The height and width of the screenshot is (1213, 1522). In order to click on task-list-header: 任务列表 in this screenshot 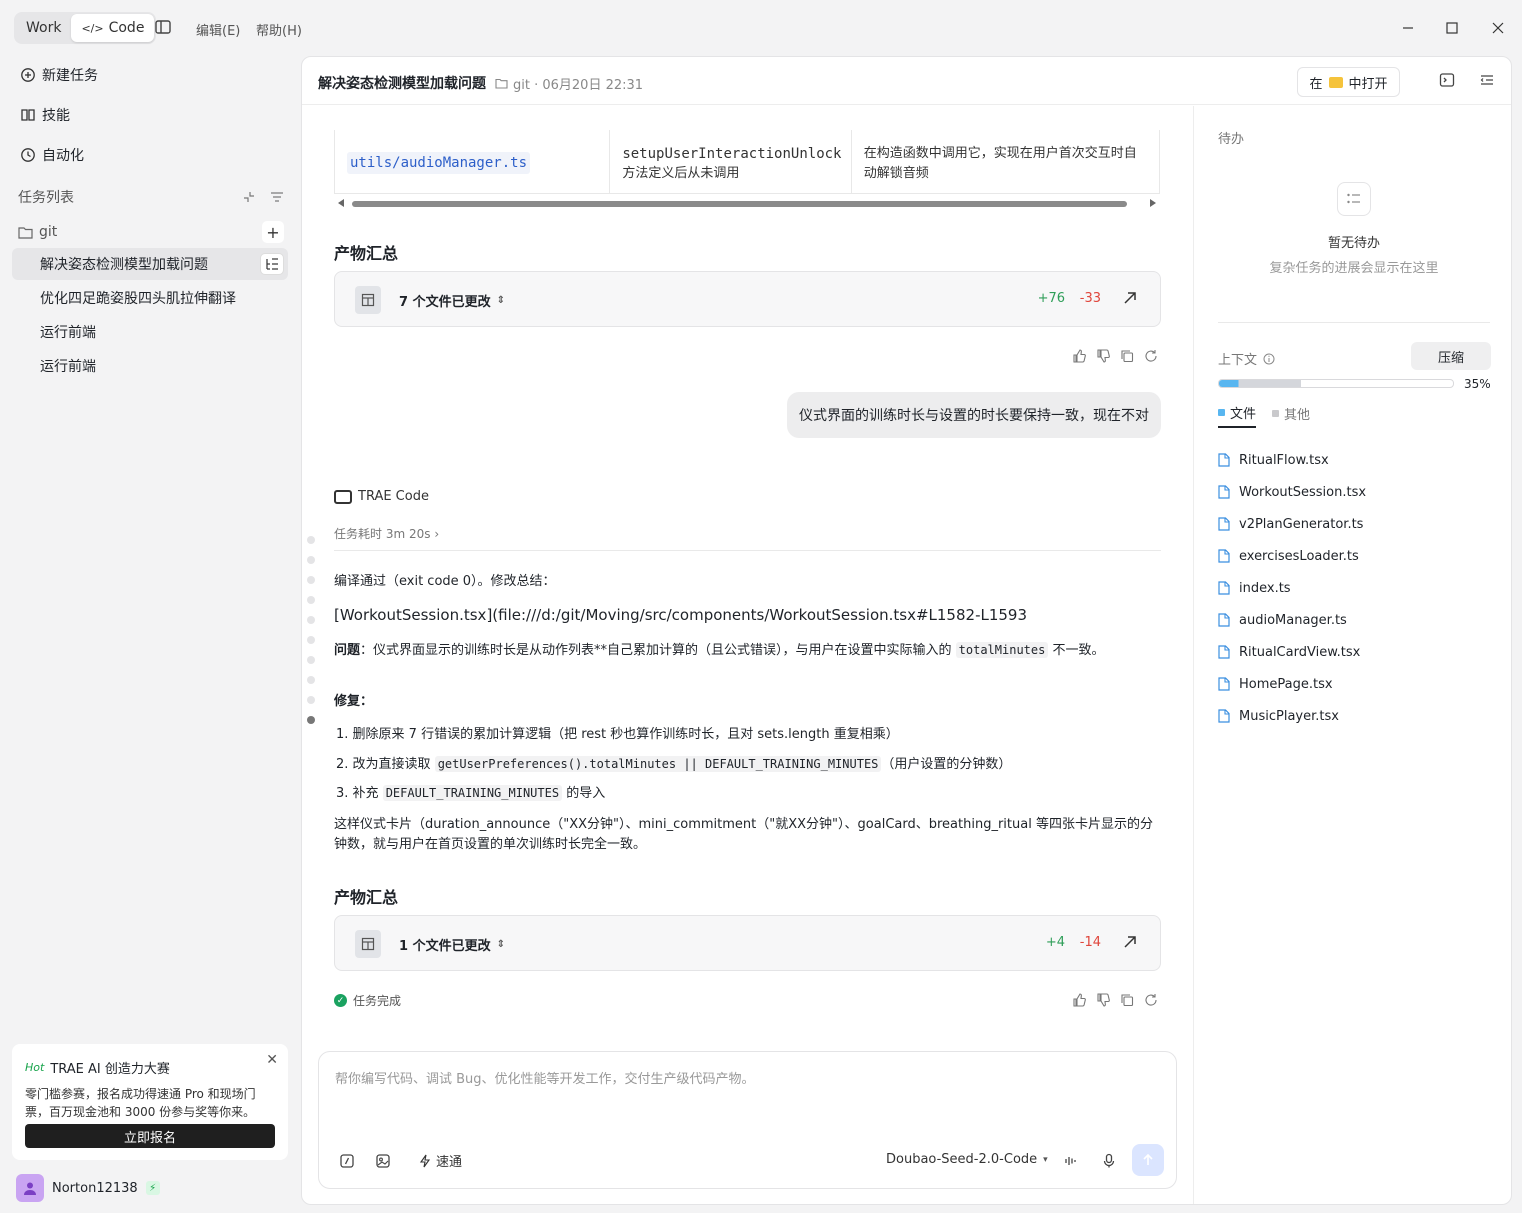, I will do `click(151, 197)`.